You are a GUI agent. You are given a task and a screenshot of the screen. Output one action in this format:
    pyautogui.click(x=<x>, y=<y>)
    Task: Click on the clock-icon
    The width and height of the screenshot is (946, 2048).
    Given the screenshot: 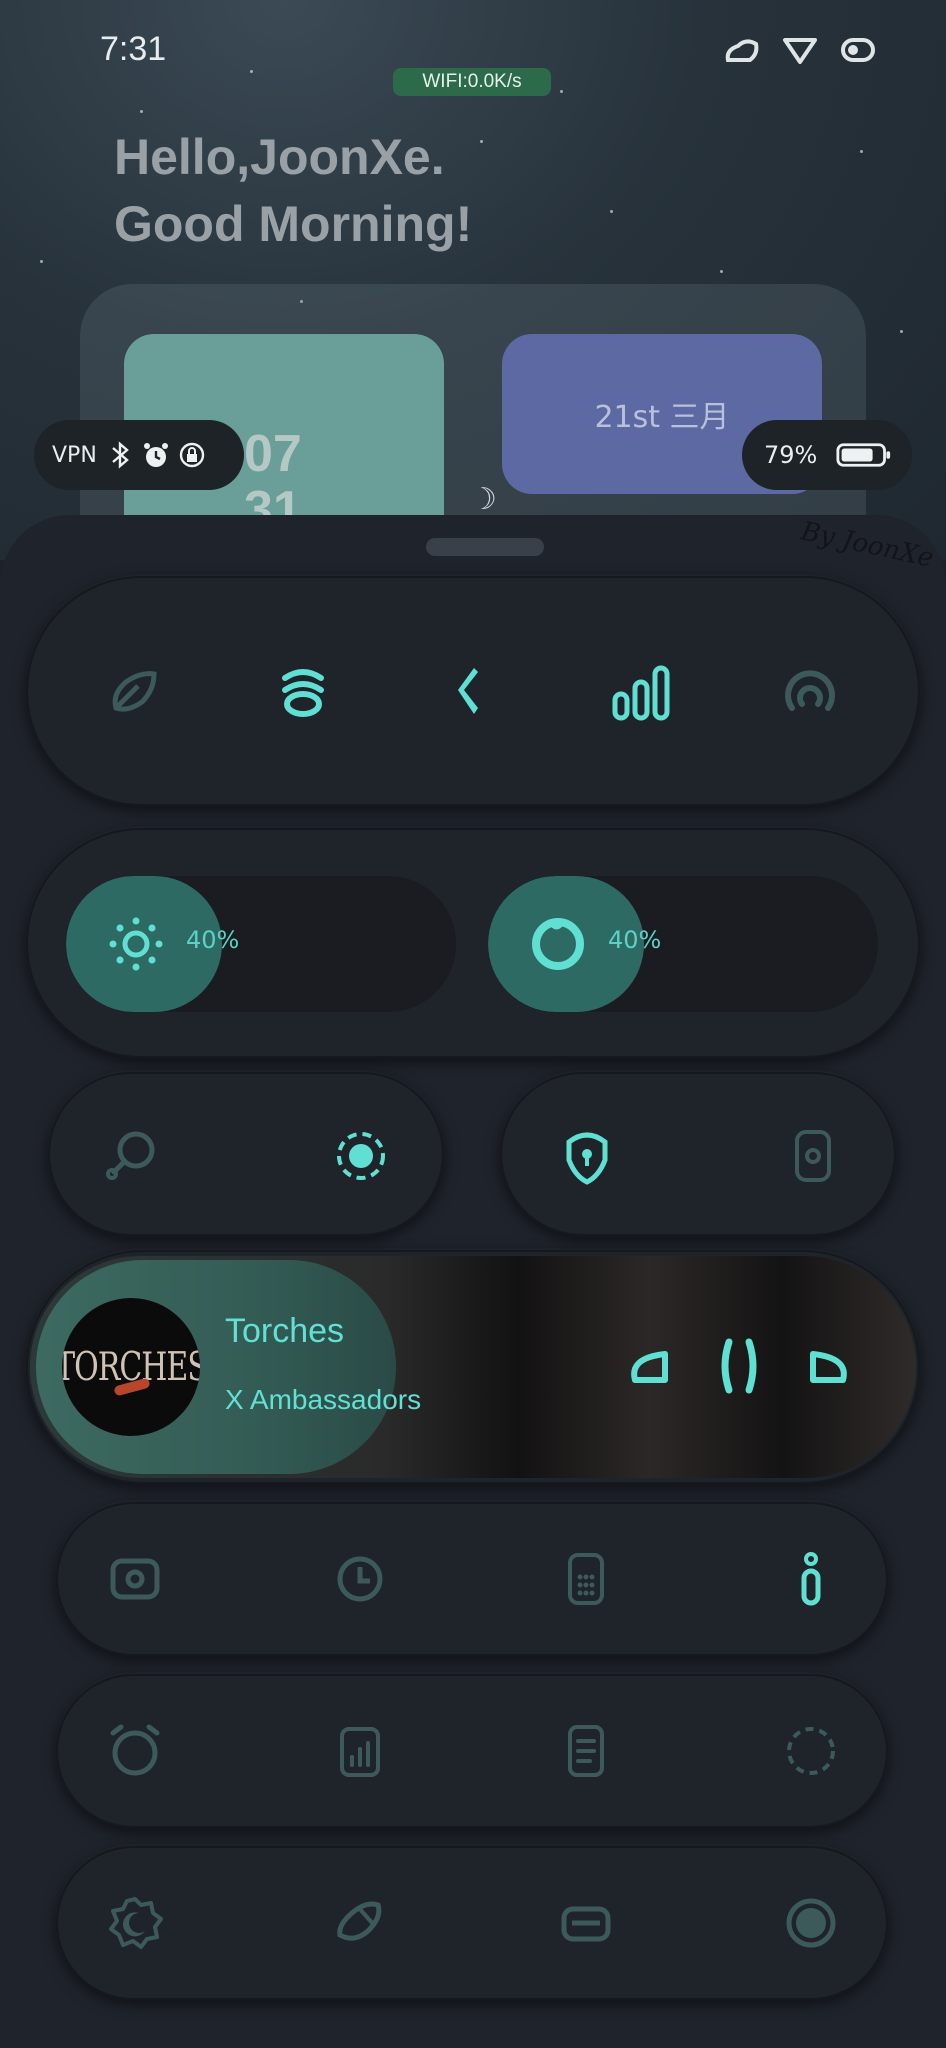 What is the action you would take?
    pyautogui.click(x=360, y=1579)
    